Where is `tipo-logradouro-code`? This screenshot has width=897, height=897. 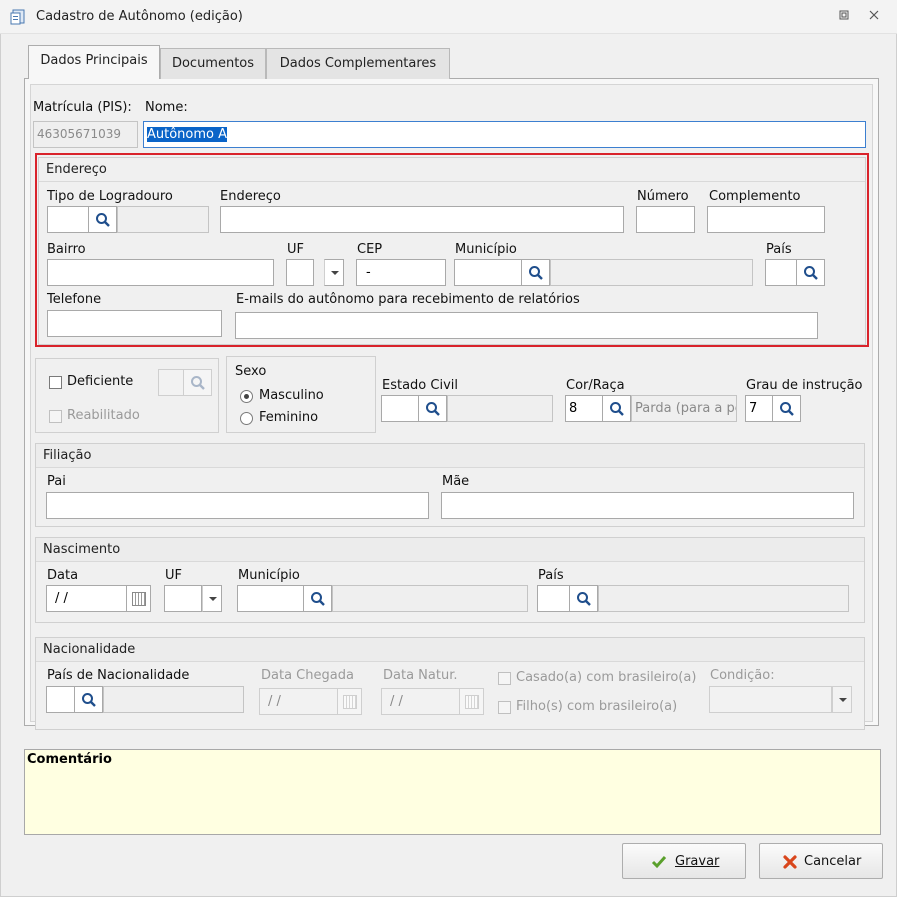
tipo-logradouro-code is located at coordinates (68, 219).